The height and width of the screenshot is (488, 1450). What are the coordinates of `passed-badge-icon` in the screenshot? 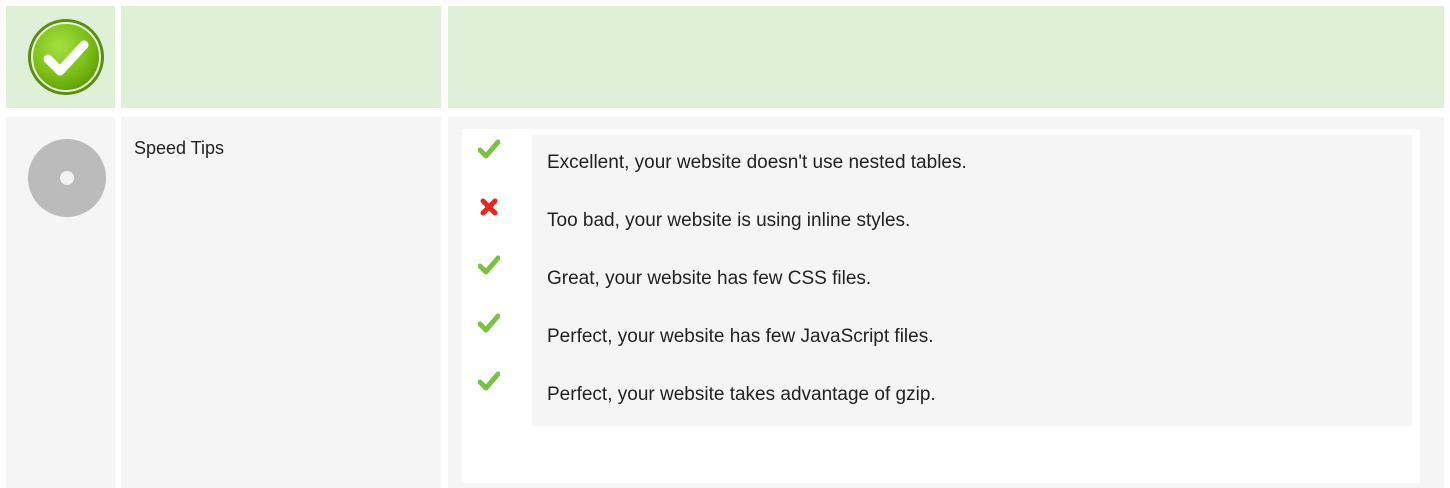 It's located at (66, 57).